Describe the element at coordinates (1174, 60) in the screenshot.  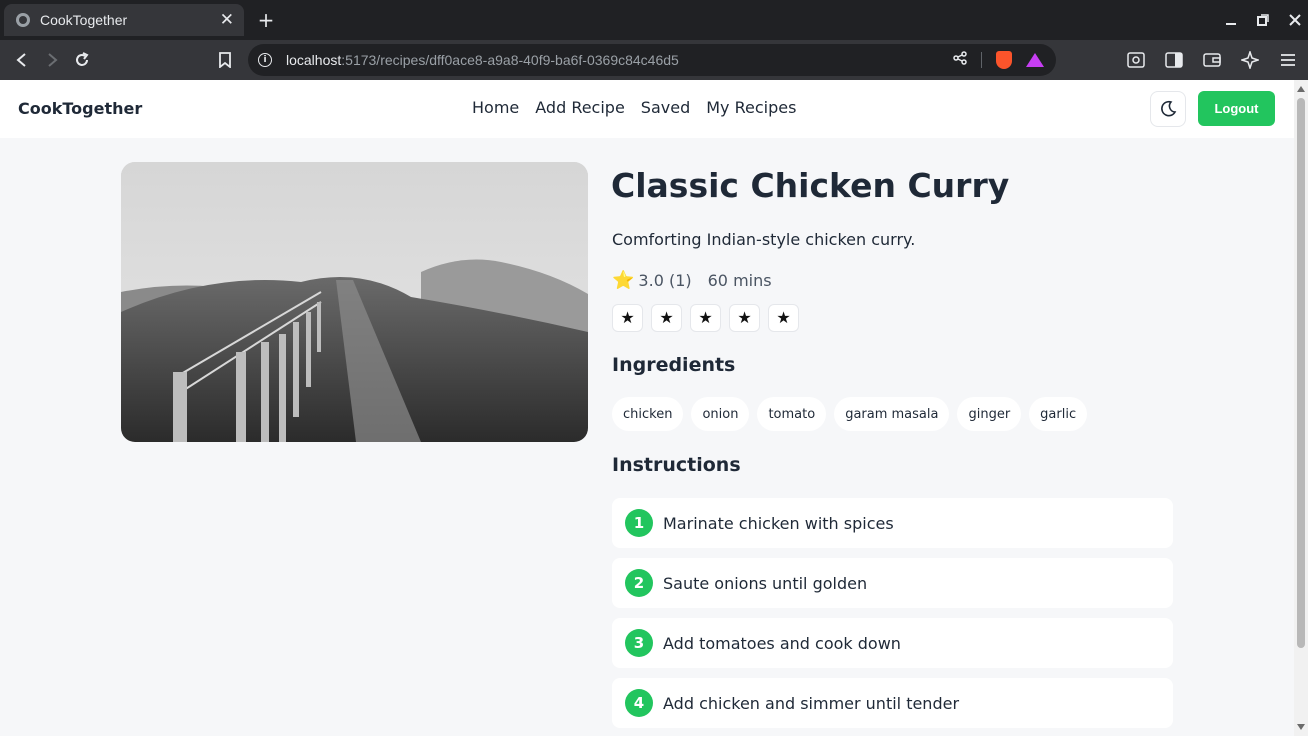
I see `sidebar-icon` at that location.